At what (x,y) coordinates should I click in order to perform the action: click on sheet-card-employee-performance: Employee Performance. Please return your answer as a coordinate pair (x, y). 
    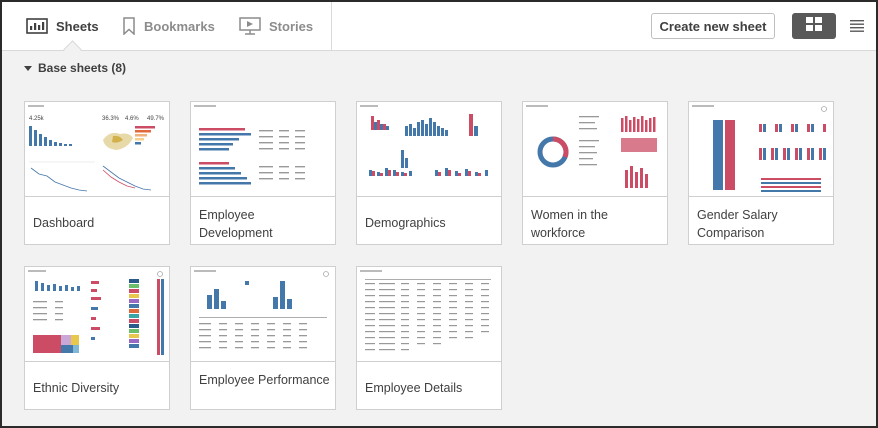
    Looking at the image, I should click on (263, 338).